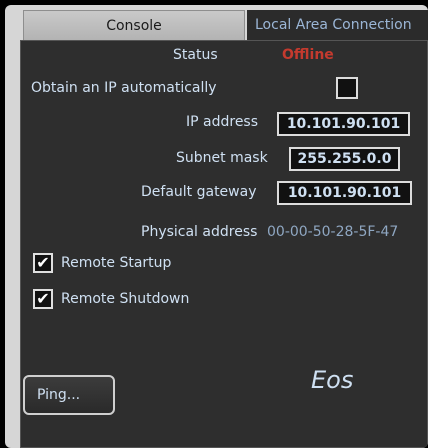  What do you see at coordinates (199, 192) in the screenshot?
I see `default-gateway-label: Default gateway` at bounding box center [199, 192].